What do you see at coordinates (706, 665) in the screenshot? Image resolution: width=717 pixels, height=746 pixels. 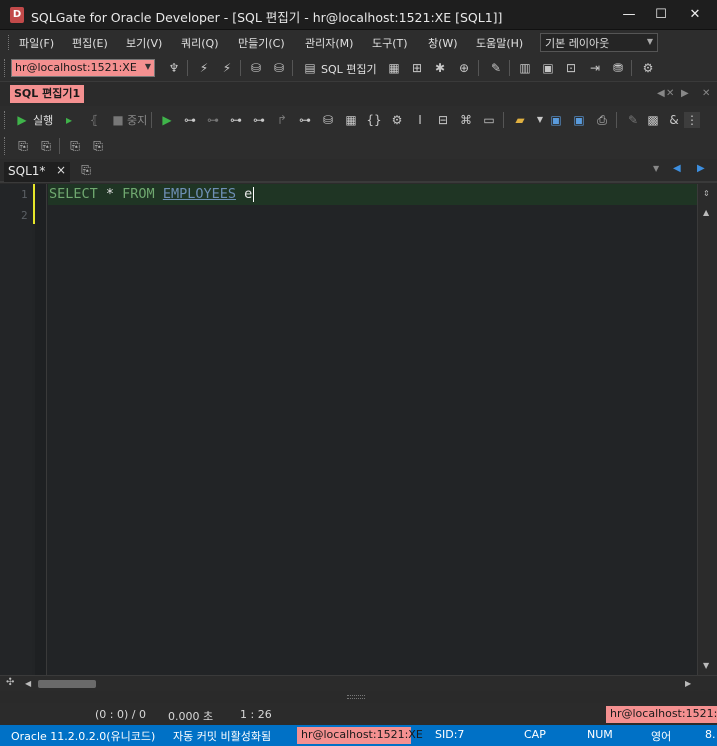 I see `scroll-down-icon: ▼` at bounding box center [706, 665].